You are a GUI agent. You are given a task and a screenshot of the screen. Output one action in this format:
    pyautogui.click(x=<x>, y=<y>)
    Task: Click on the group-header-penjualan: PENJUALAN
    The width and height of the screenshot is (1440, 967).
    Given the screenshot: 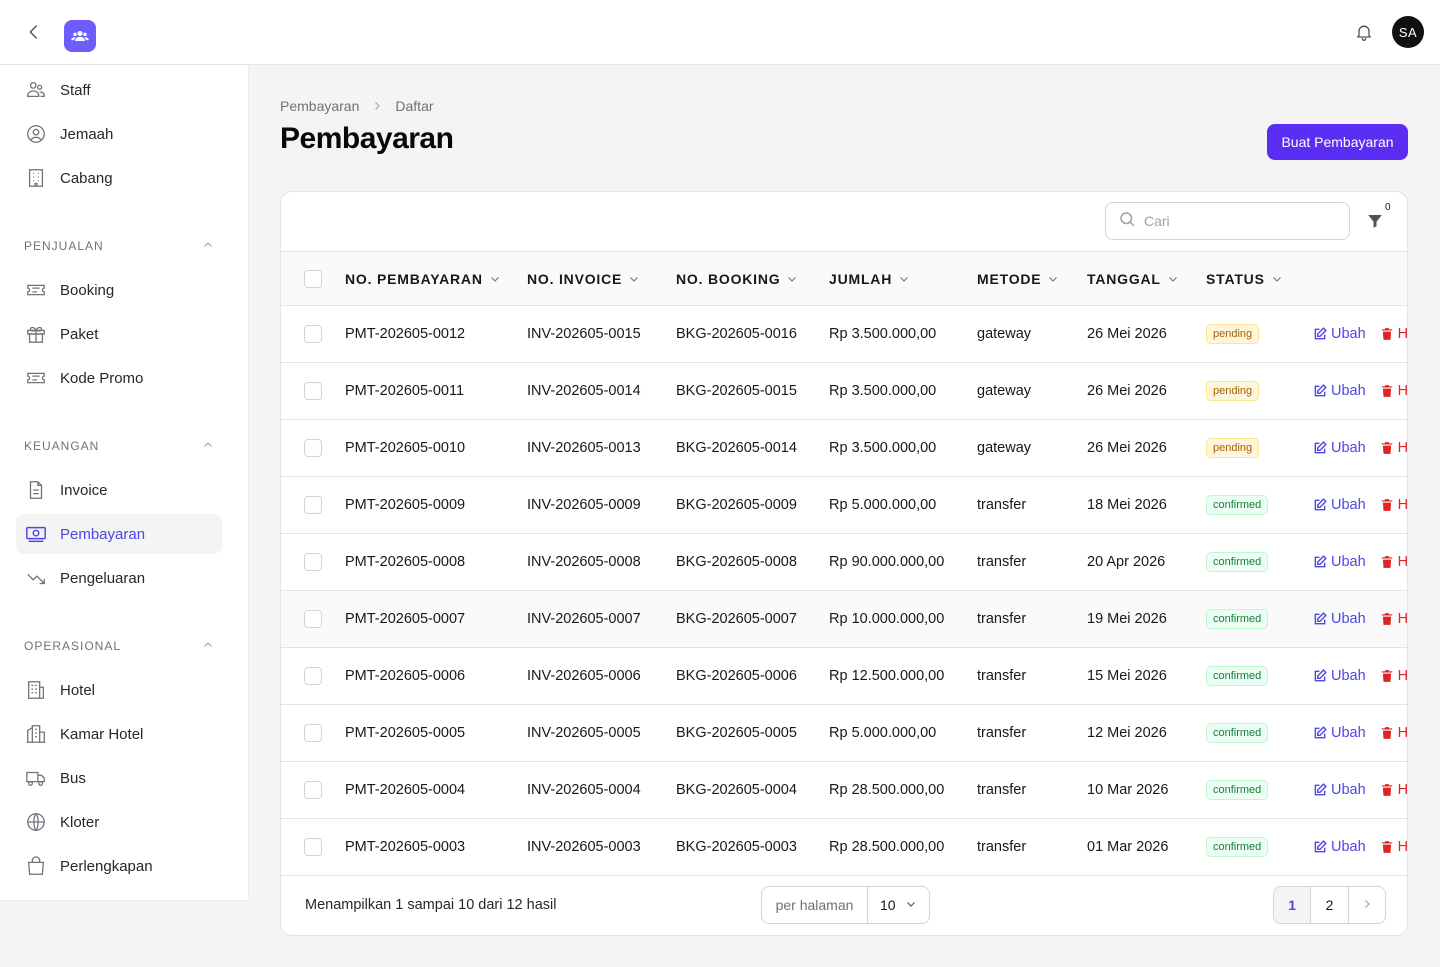 What is the action you would take?
    pyautogui.click(x=119, y=246)
    